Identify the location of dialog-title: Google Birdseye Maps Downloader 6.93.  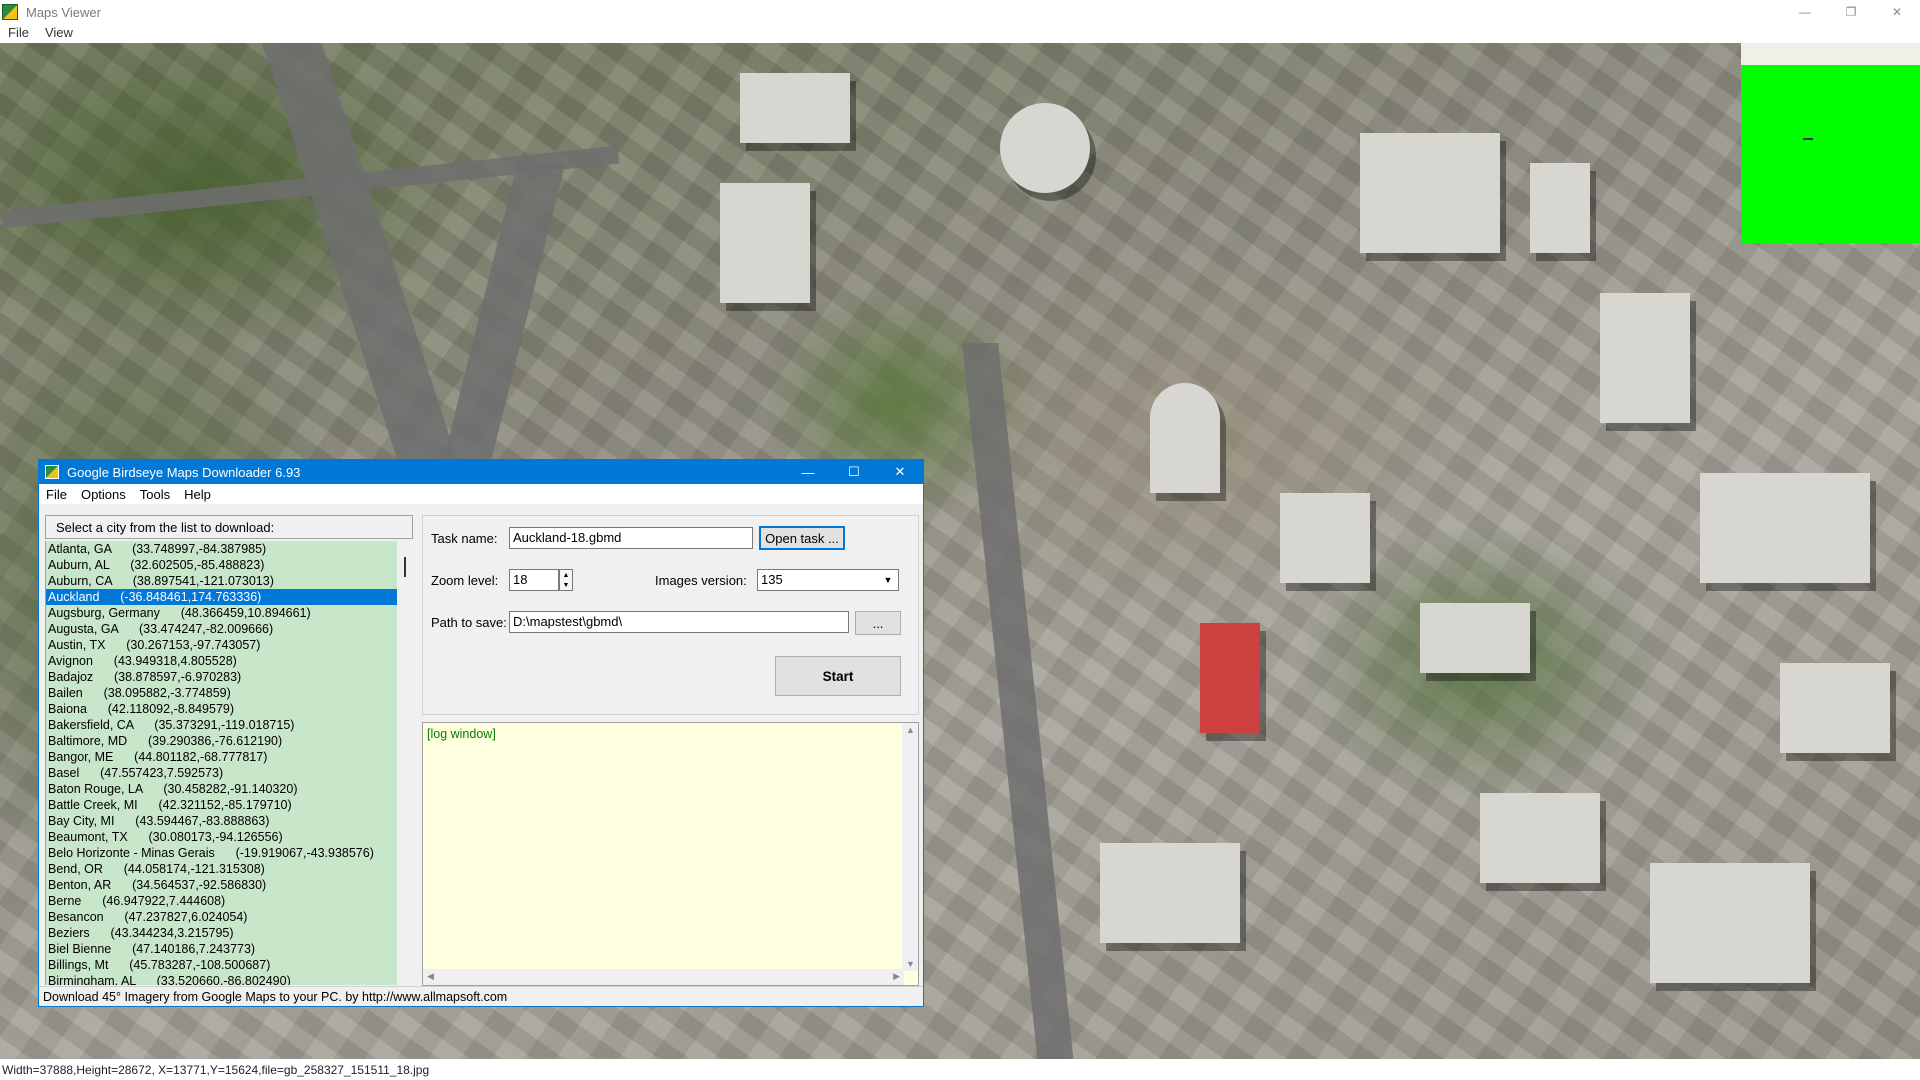
(184, 472).